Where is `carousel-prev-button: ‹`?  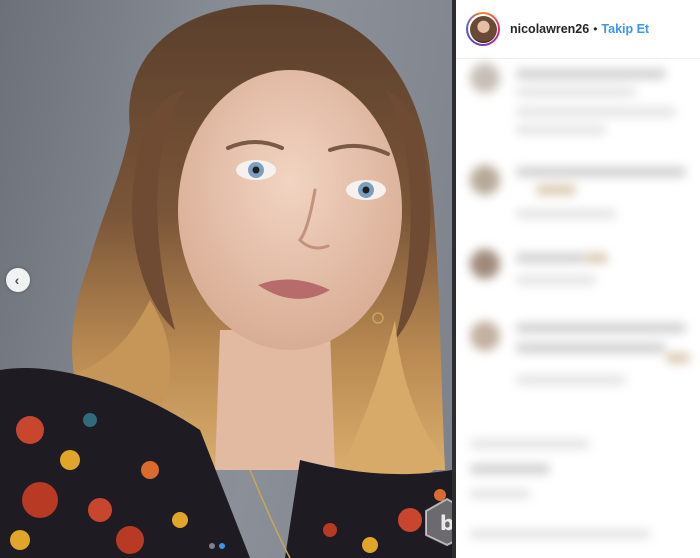
carousel-prev-button: ‹ is located at coordinates (18, 280).